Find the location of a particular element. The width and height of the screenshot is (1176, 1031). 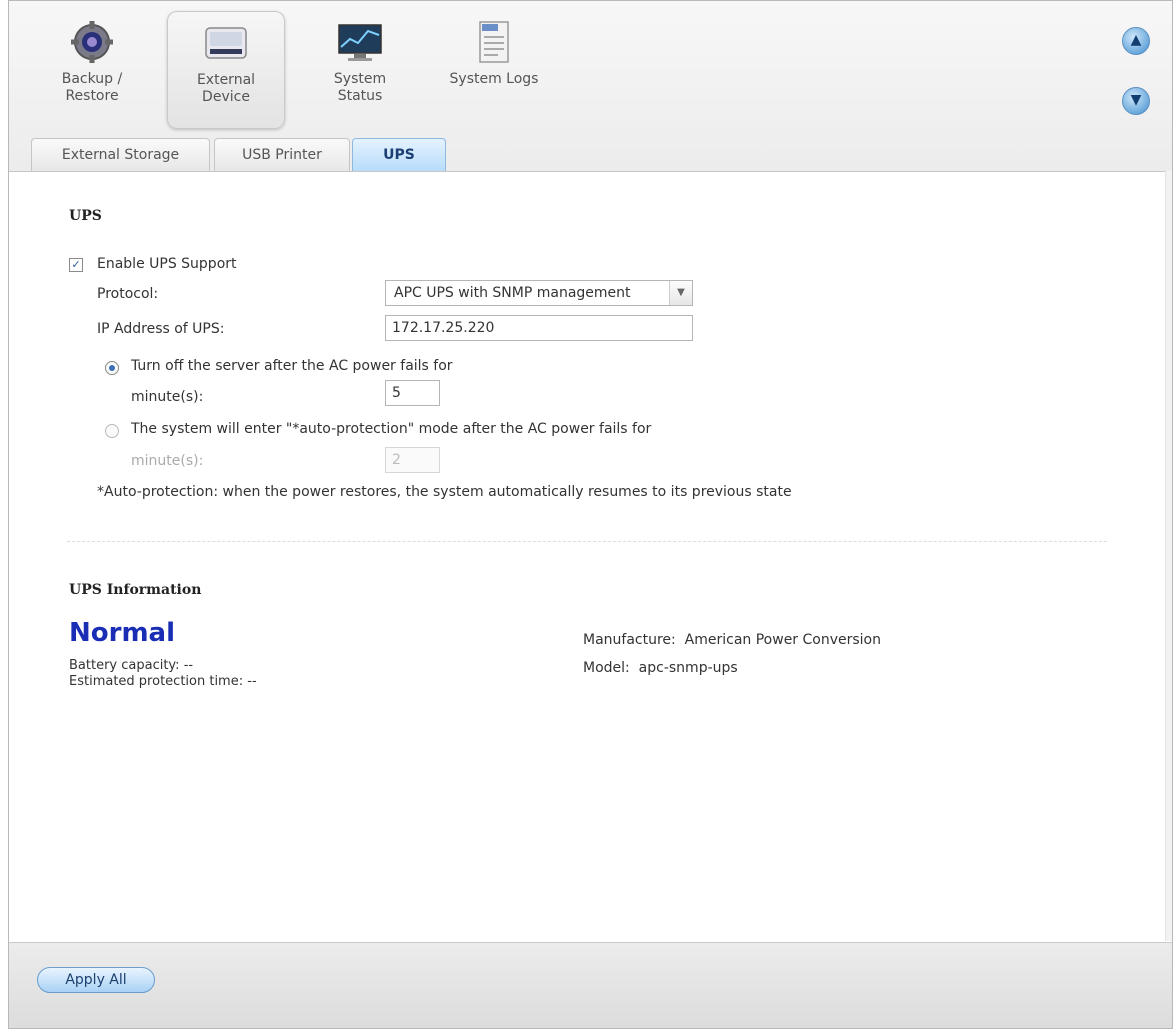

ups-section-title: UPS is located at coordinates (85, 216).